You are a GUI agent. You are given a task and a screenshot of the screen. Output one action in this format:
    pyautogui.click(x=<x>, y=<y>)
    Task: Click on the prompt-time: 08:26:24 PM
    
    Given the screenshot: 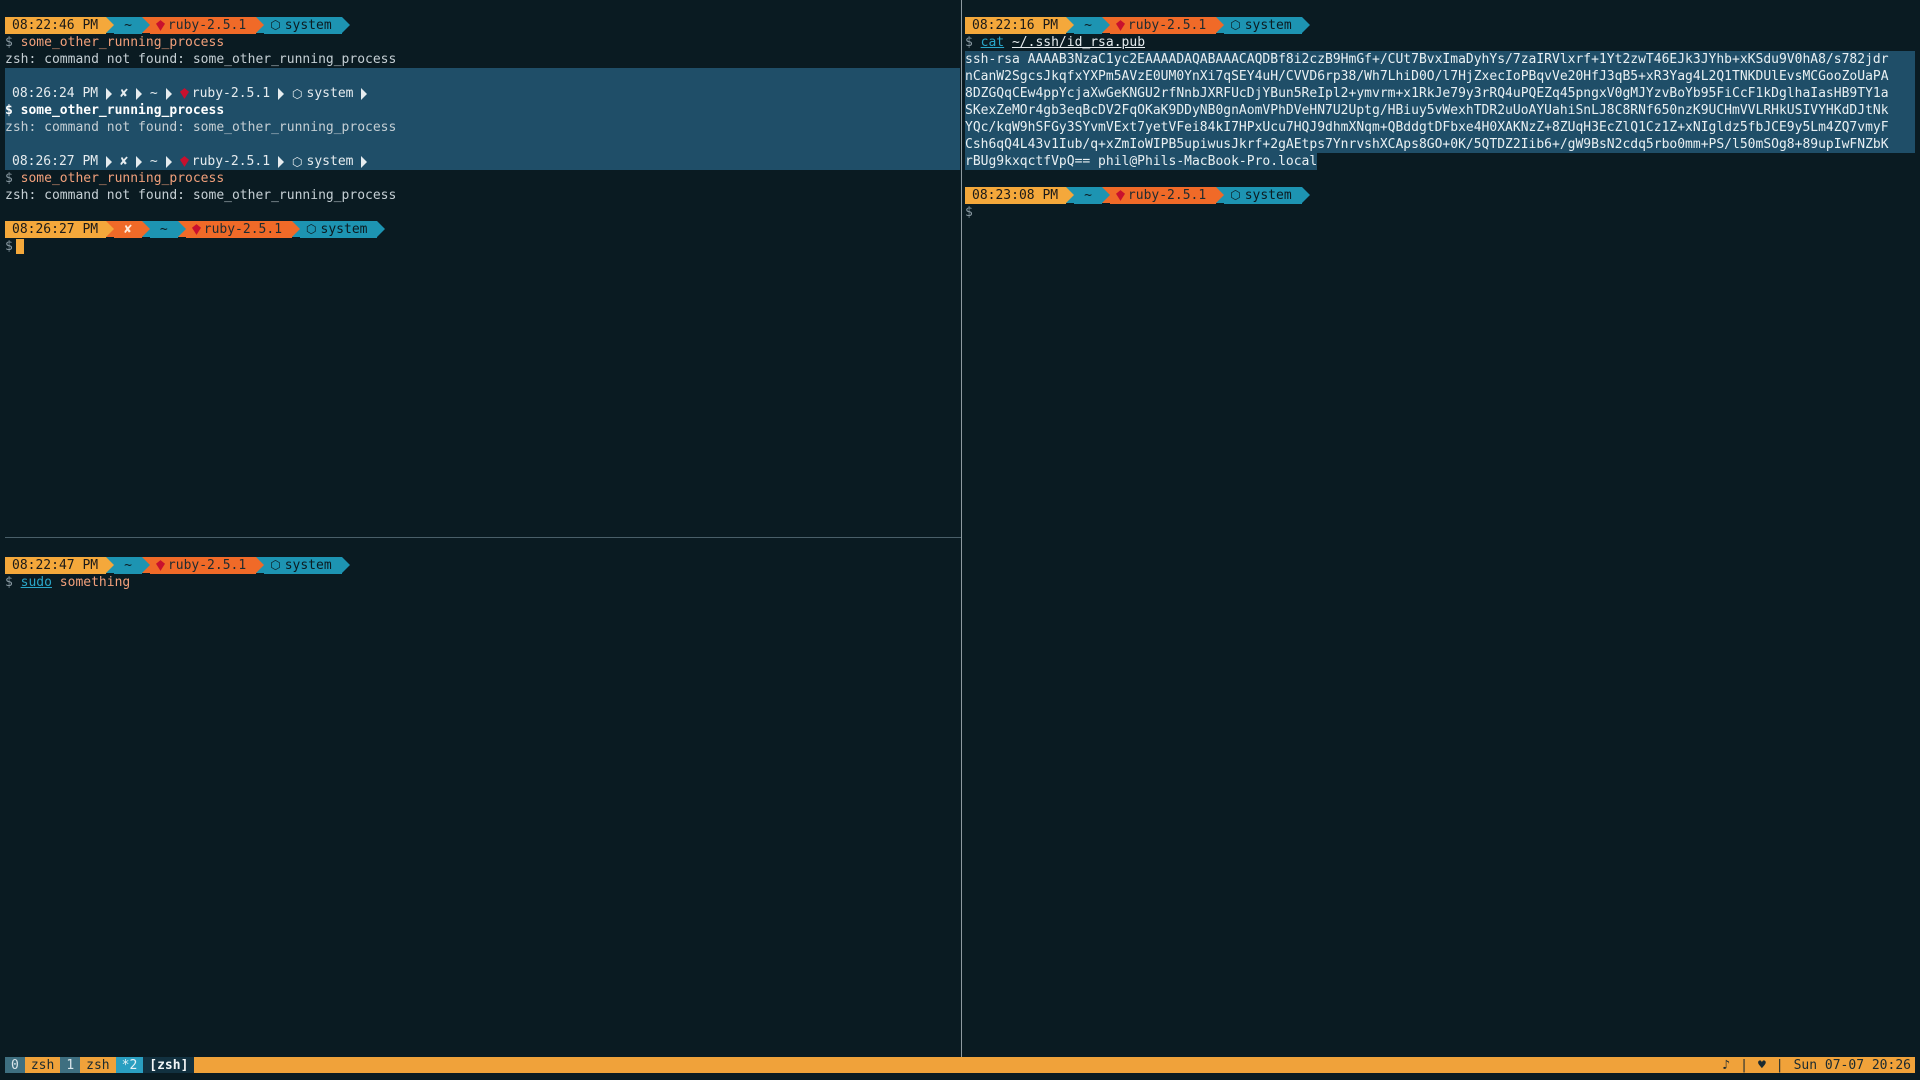 What is the action you would take?
    pyautogui.click(x=55, y=93)
    